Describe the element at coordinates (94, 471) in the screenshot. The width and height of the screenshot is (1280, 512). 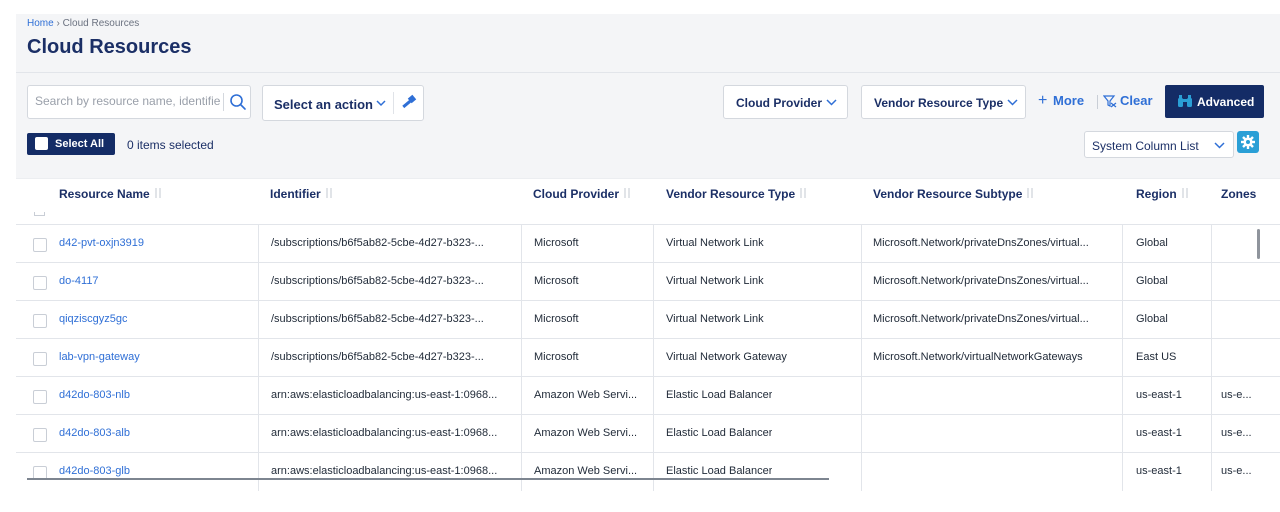
I see `resource-name-link: d42do-803-glb` at that location.